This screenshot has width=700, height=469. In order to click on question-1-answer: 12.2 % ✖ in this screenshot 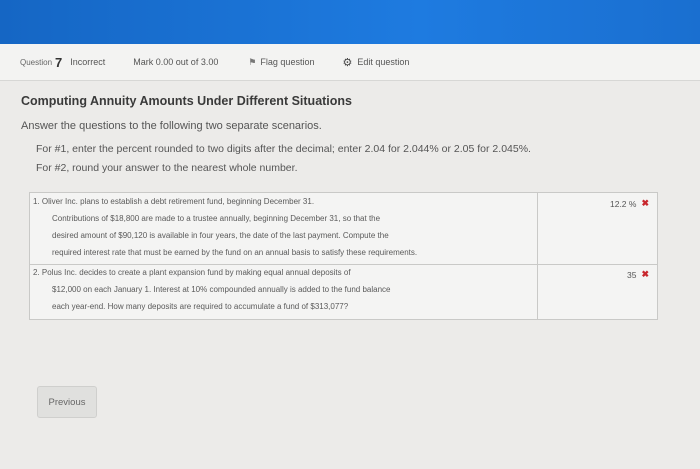, I will do `click(629, 203)`.